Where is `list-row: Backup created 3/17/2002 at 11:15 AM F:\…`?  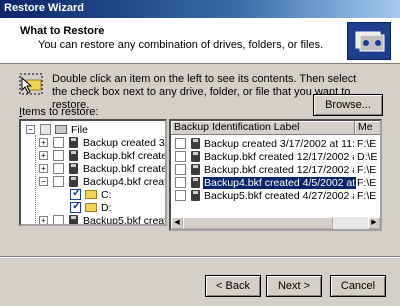 list-row: Backup created 3/17/2002 at 11:15 AM F:\… is located at coordinates (275, 144).